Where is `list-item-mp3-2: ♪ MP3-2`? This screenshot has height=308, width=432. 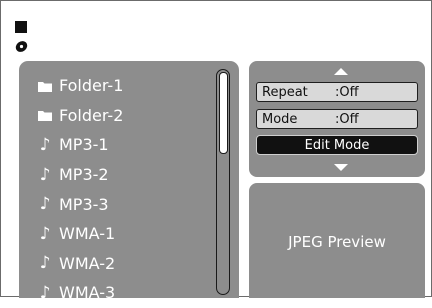
list-item-mp3-2: ♪ MP3-2 is located at coordinates (119, 175).